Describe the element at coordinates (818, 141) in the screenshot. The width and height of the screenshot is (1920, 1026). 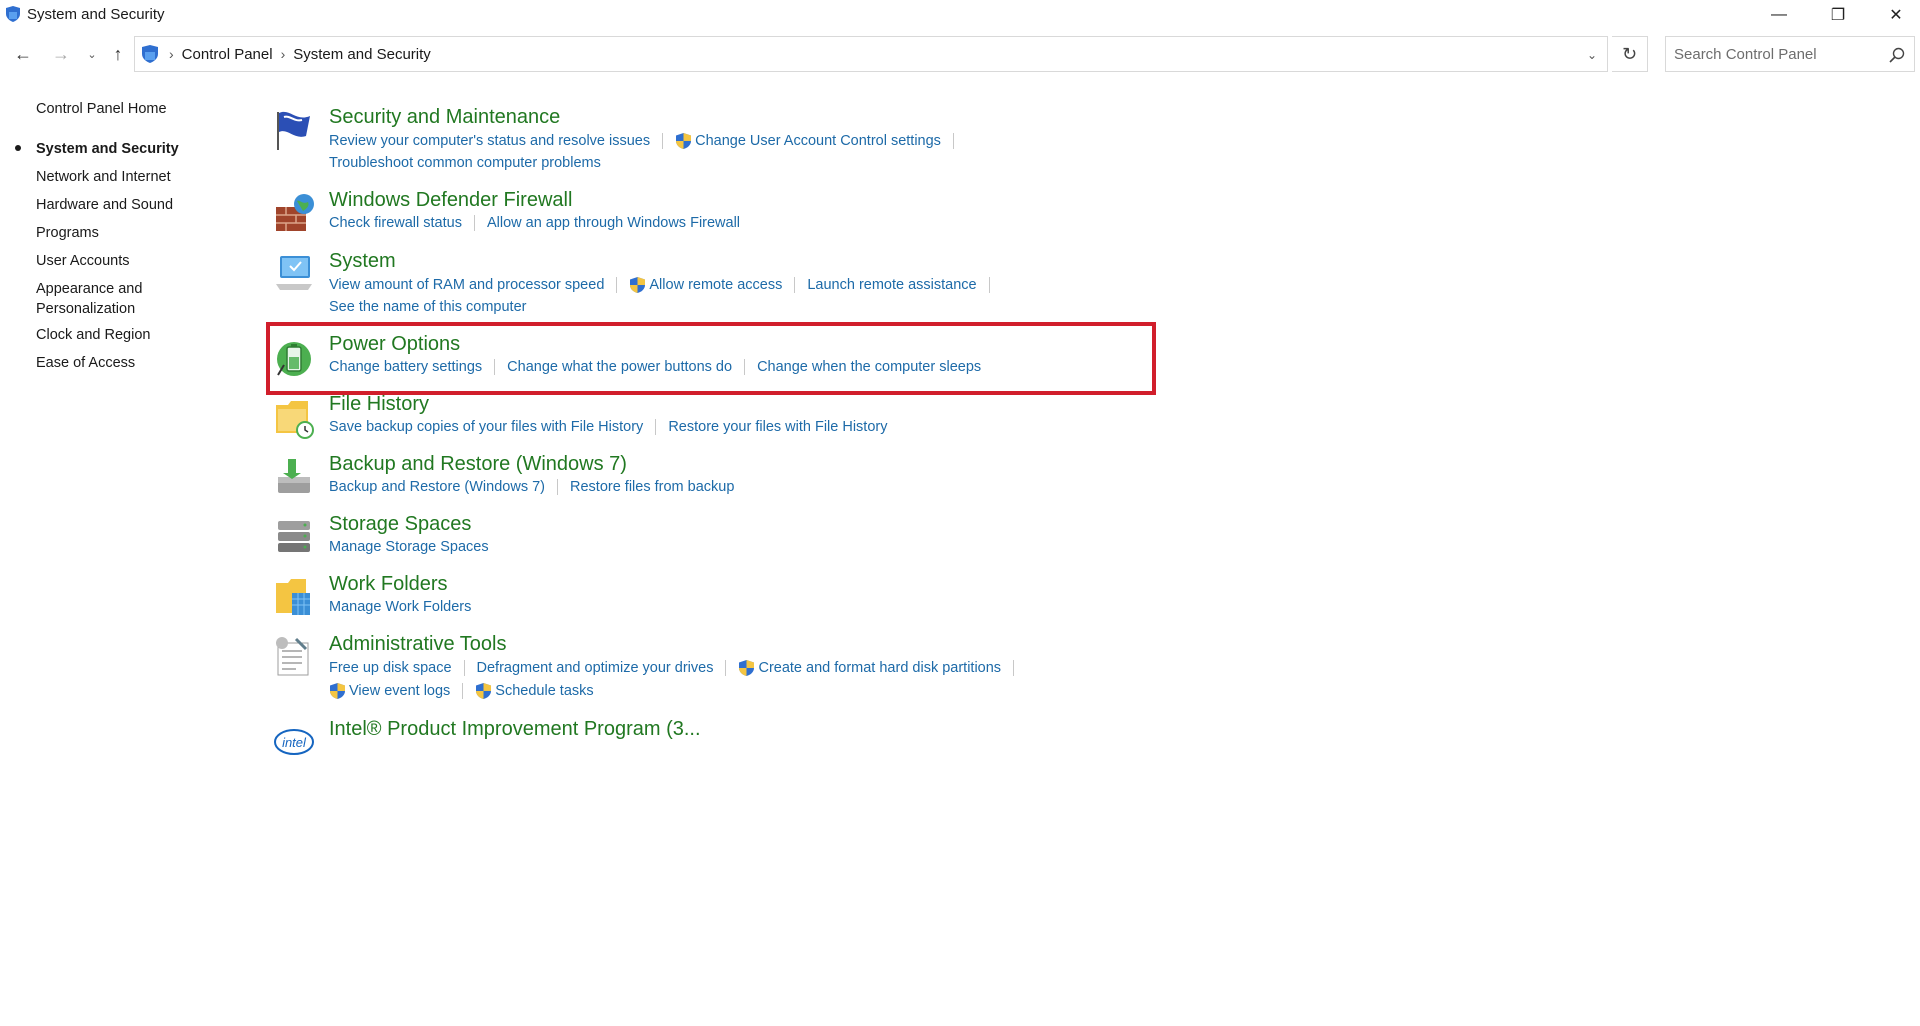
I see `link-label: Change User Account Control settings` at that location.